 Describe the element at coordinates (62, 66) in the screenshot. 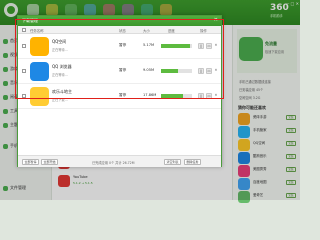

I see `task-name: QQ 浏览器` at that location.